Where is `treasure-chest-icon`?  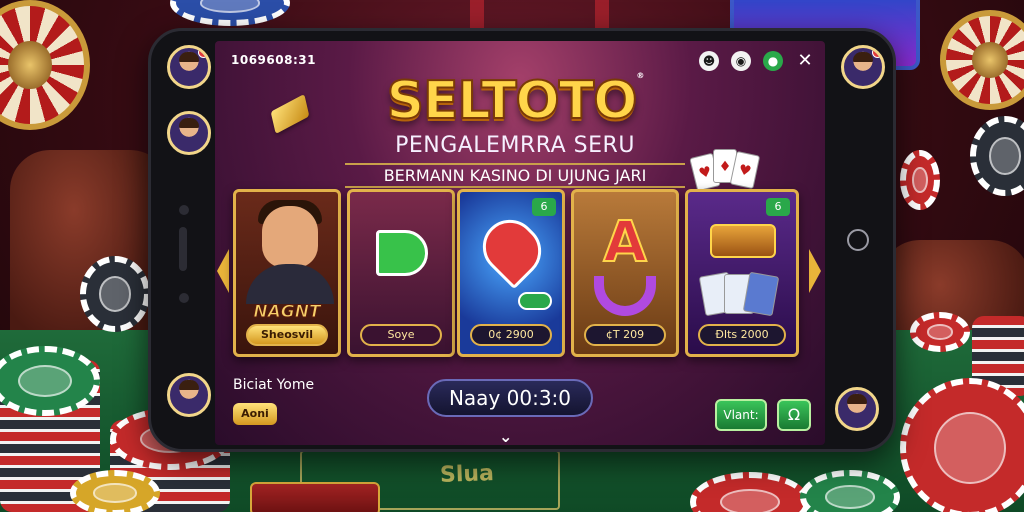
treasure-chest-icon is located at coordinates (743, 241).